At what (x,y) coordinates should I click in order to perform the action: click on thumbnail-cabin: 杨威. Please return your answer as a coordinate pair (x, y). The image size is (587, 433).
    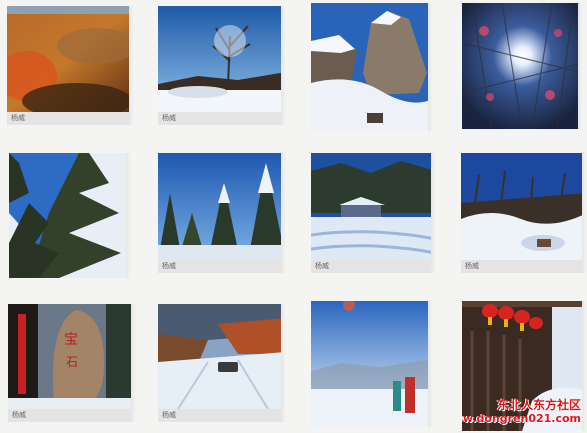
    Looking at the image, I should click on (373, 213).